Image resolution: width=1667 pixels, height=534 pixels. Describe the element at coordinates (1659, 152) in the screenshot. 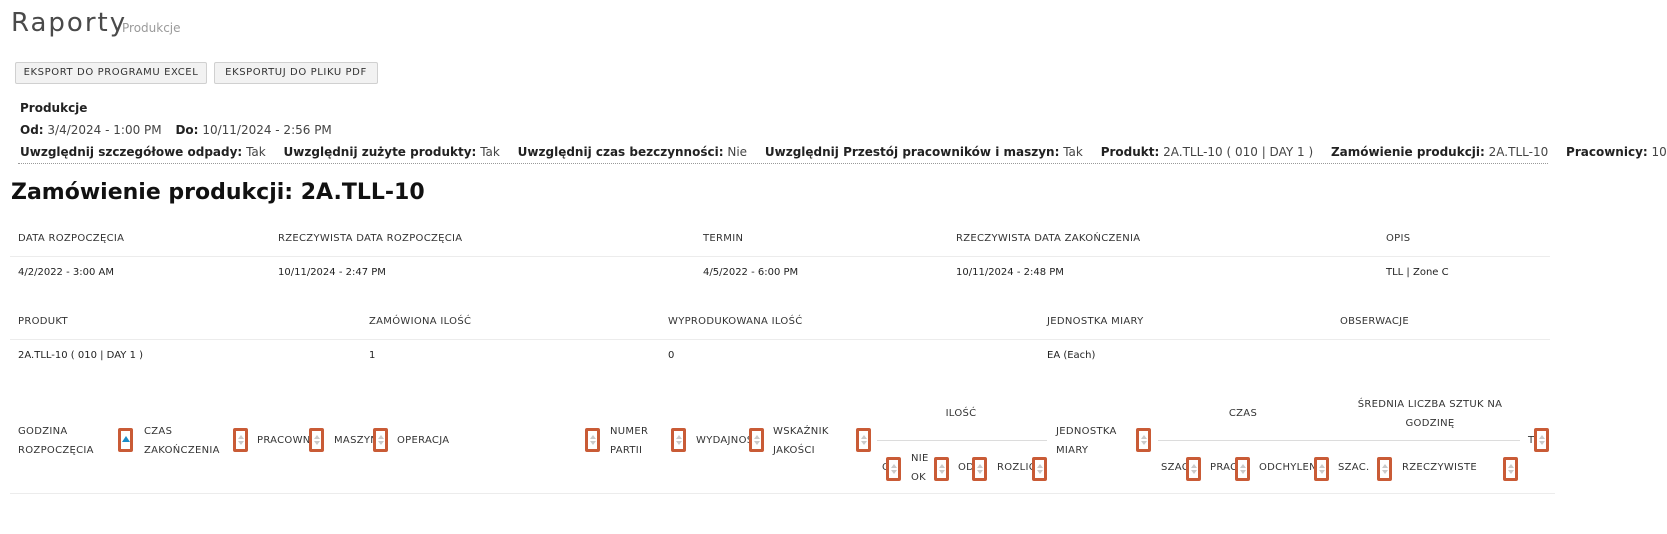

I see `filter-value: 106 - Worker` at that location.